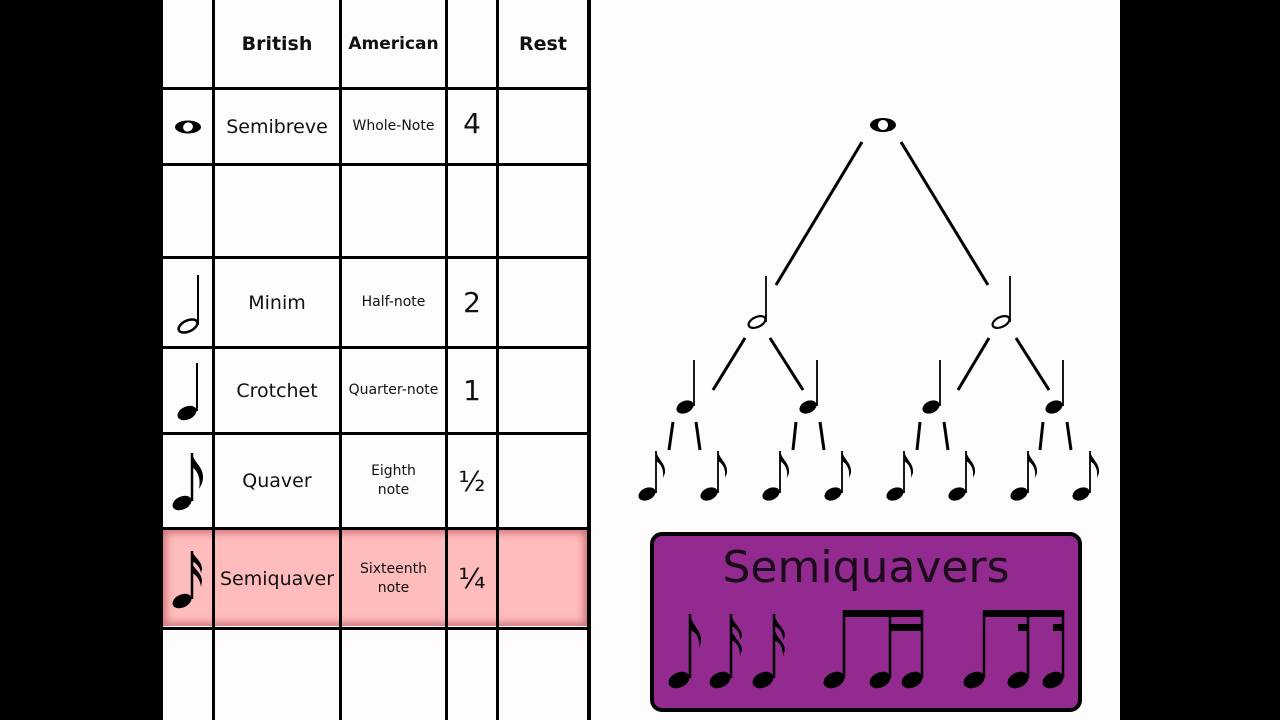 This screenshot has height=720, width=1280. I want to click on header-american: American, so click(393, 43).